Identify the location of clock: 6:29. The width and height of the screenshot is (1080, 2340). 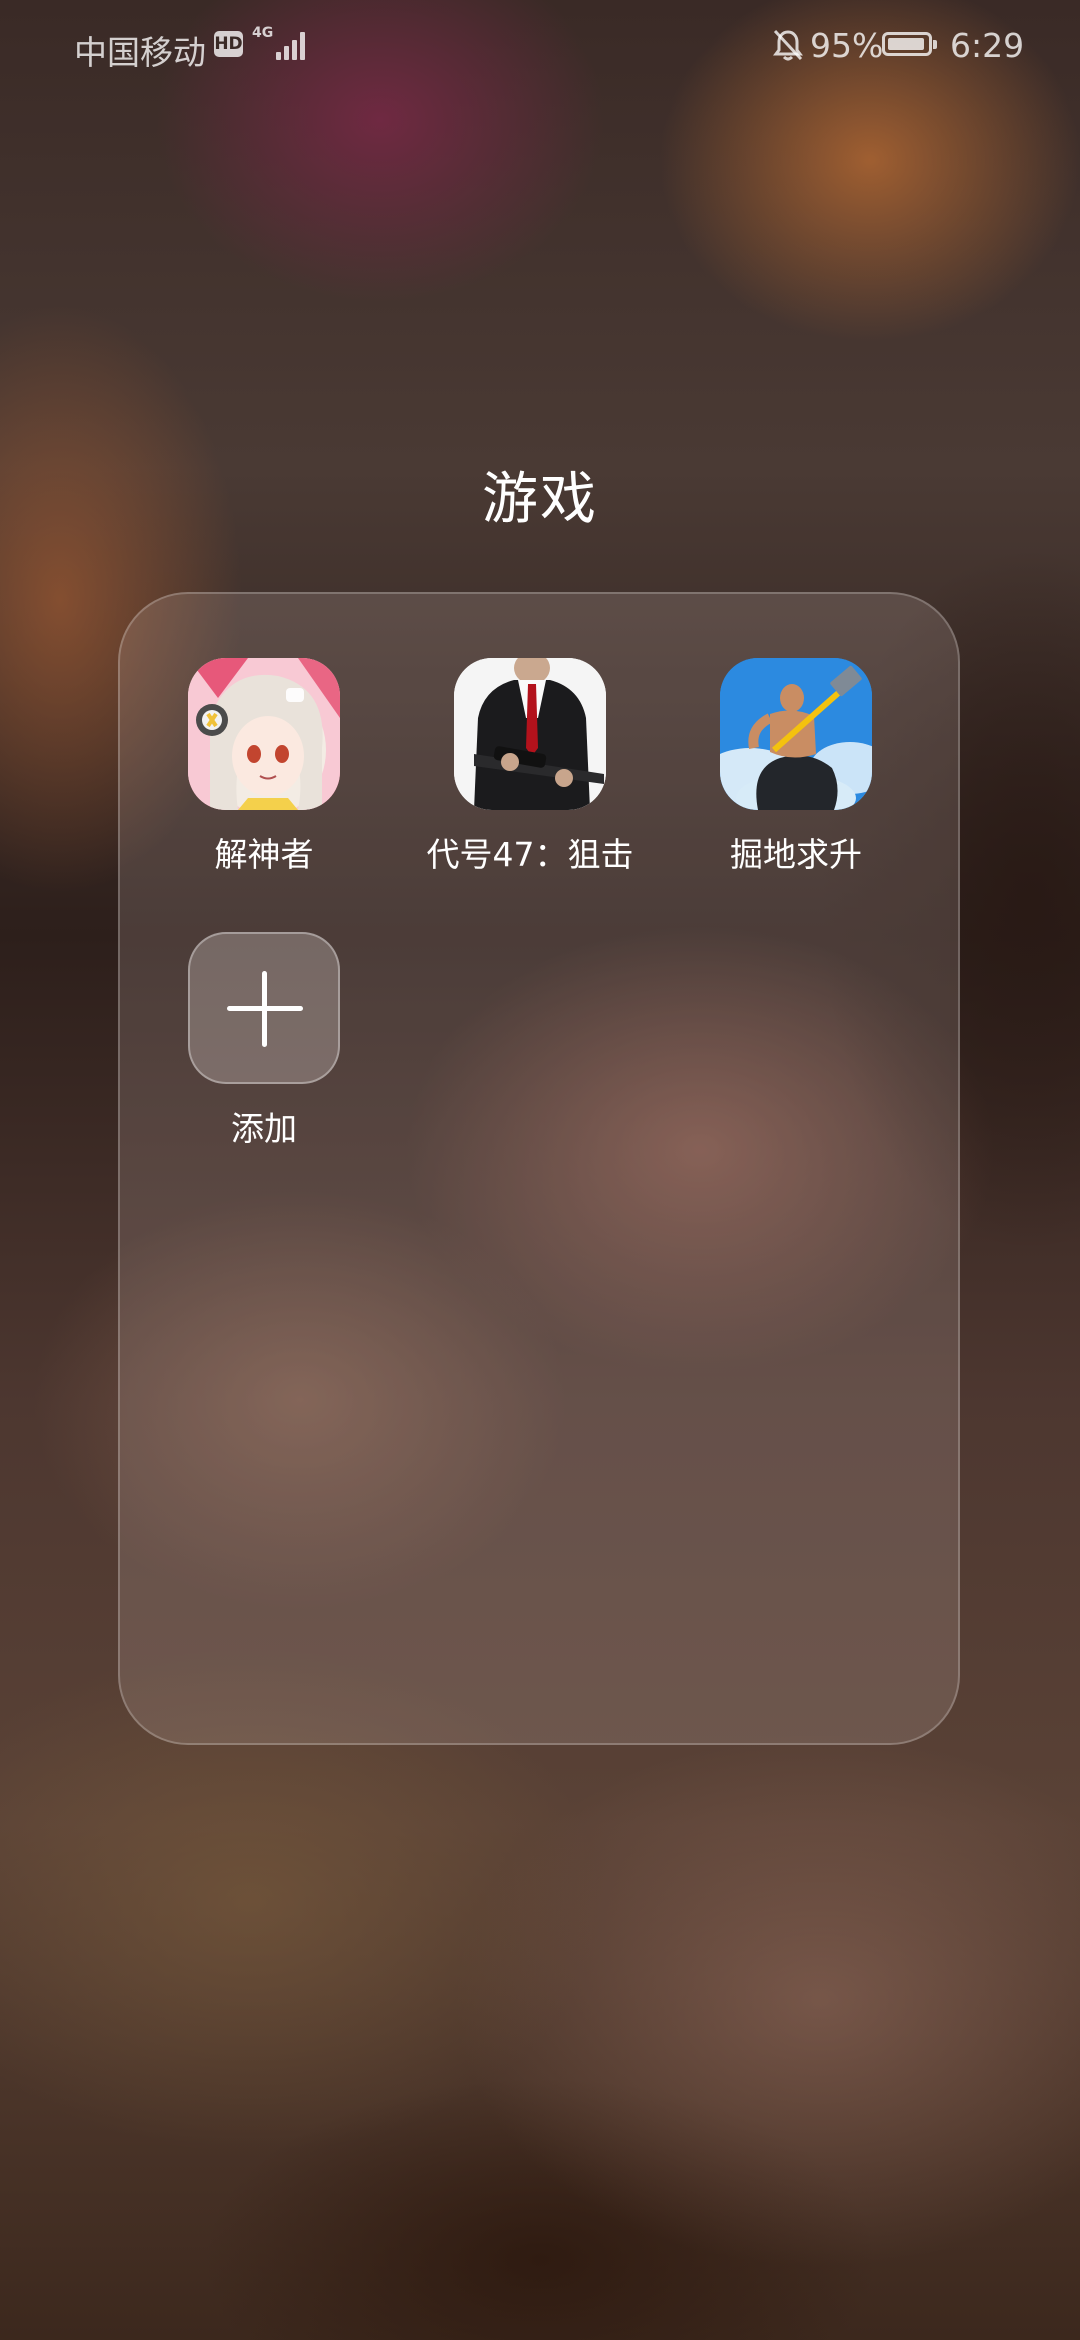
(987, 45).